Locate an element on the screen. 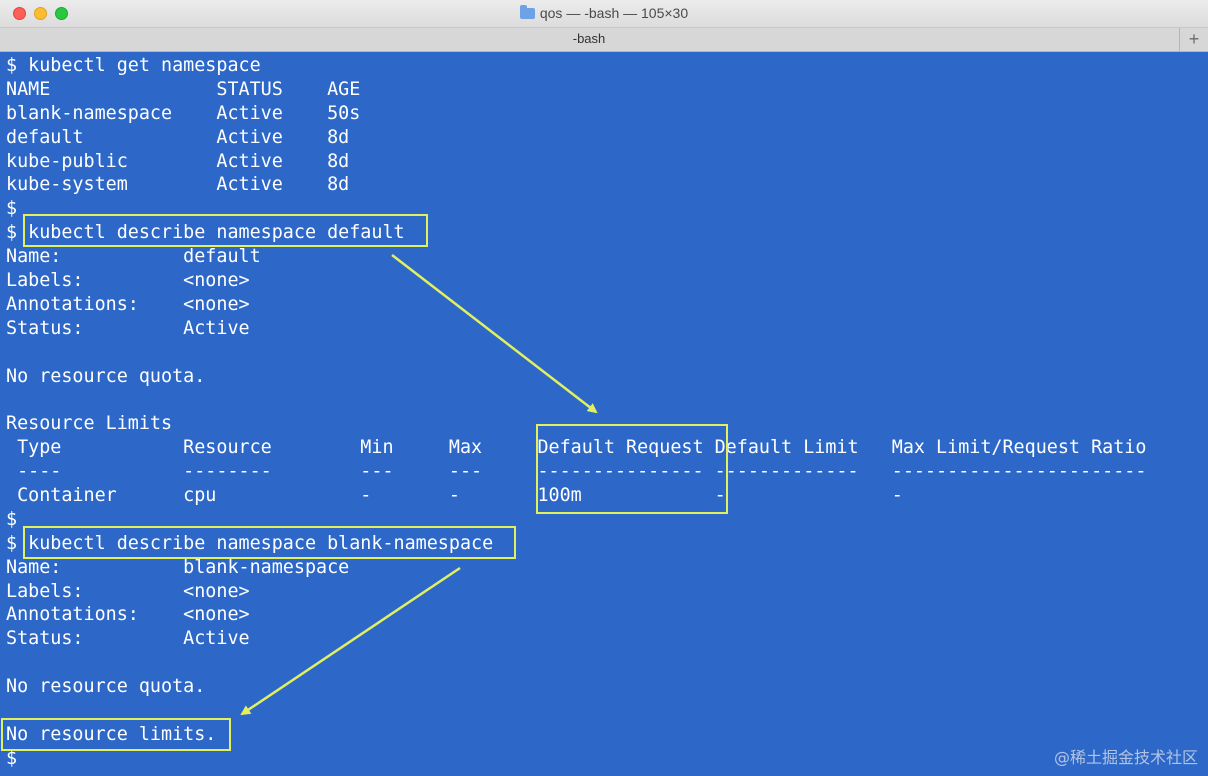  tab-bar: -bash + is located at coordinates (604, 40).